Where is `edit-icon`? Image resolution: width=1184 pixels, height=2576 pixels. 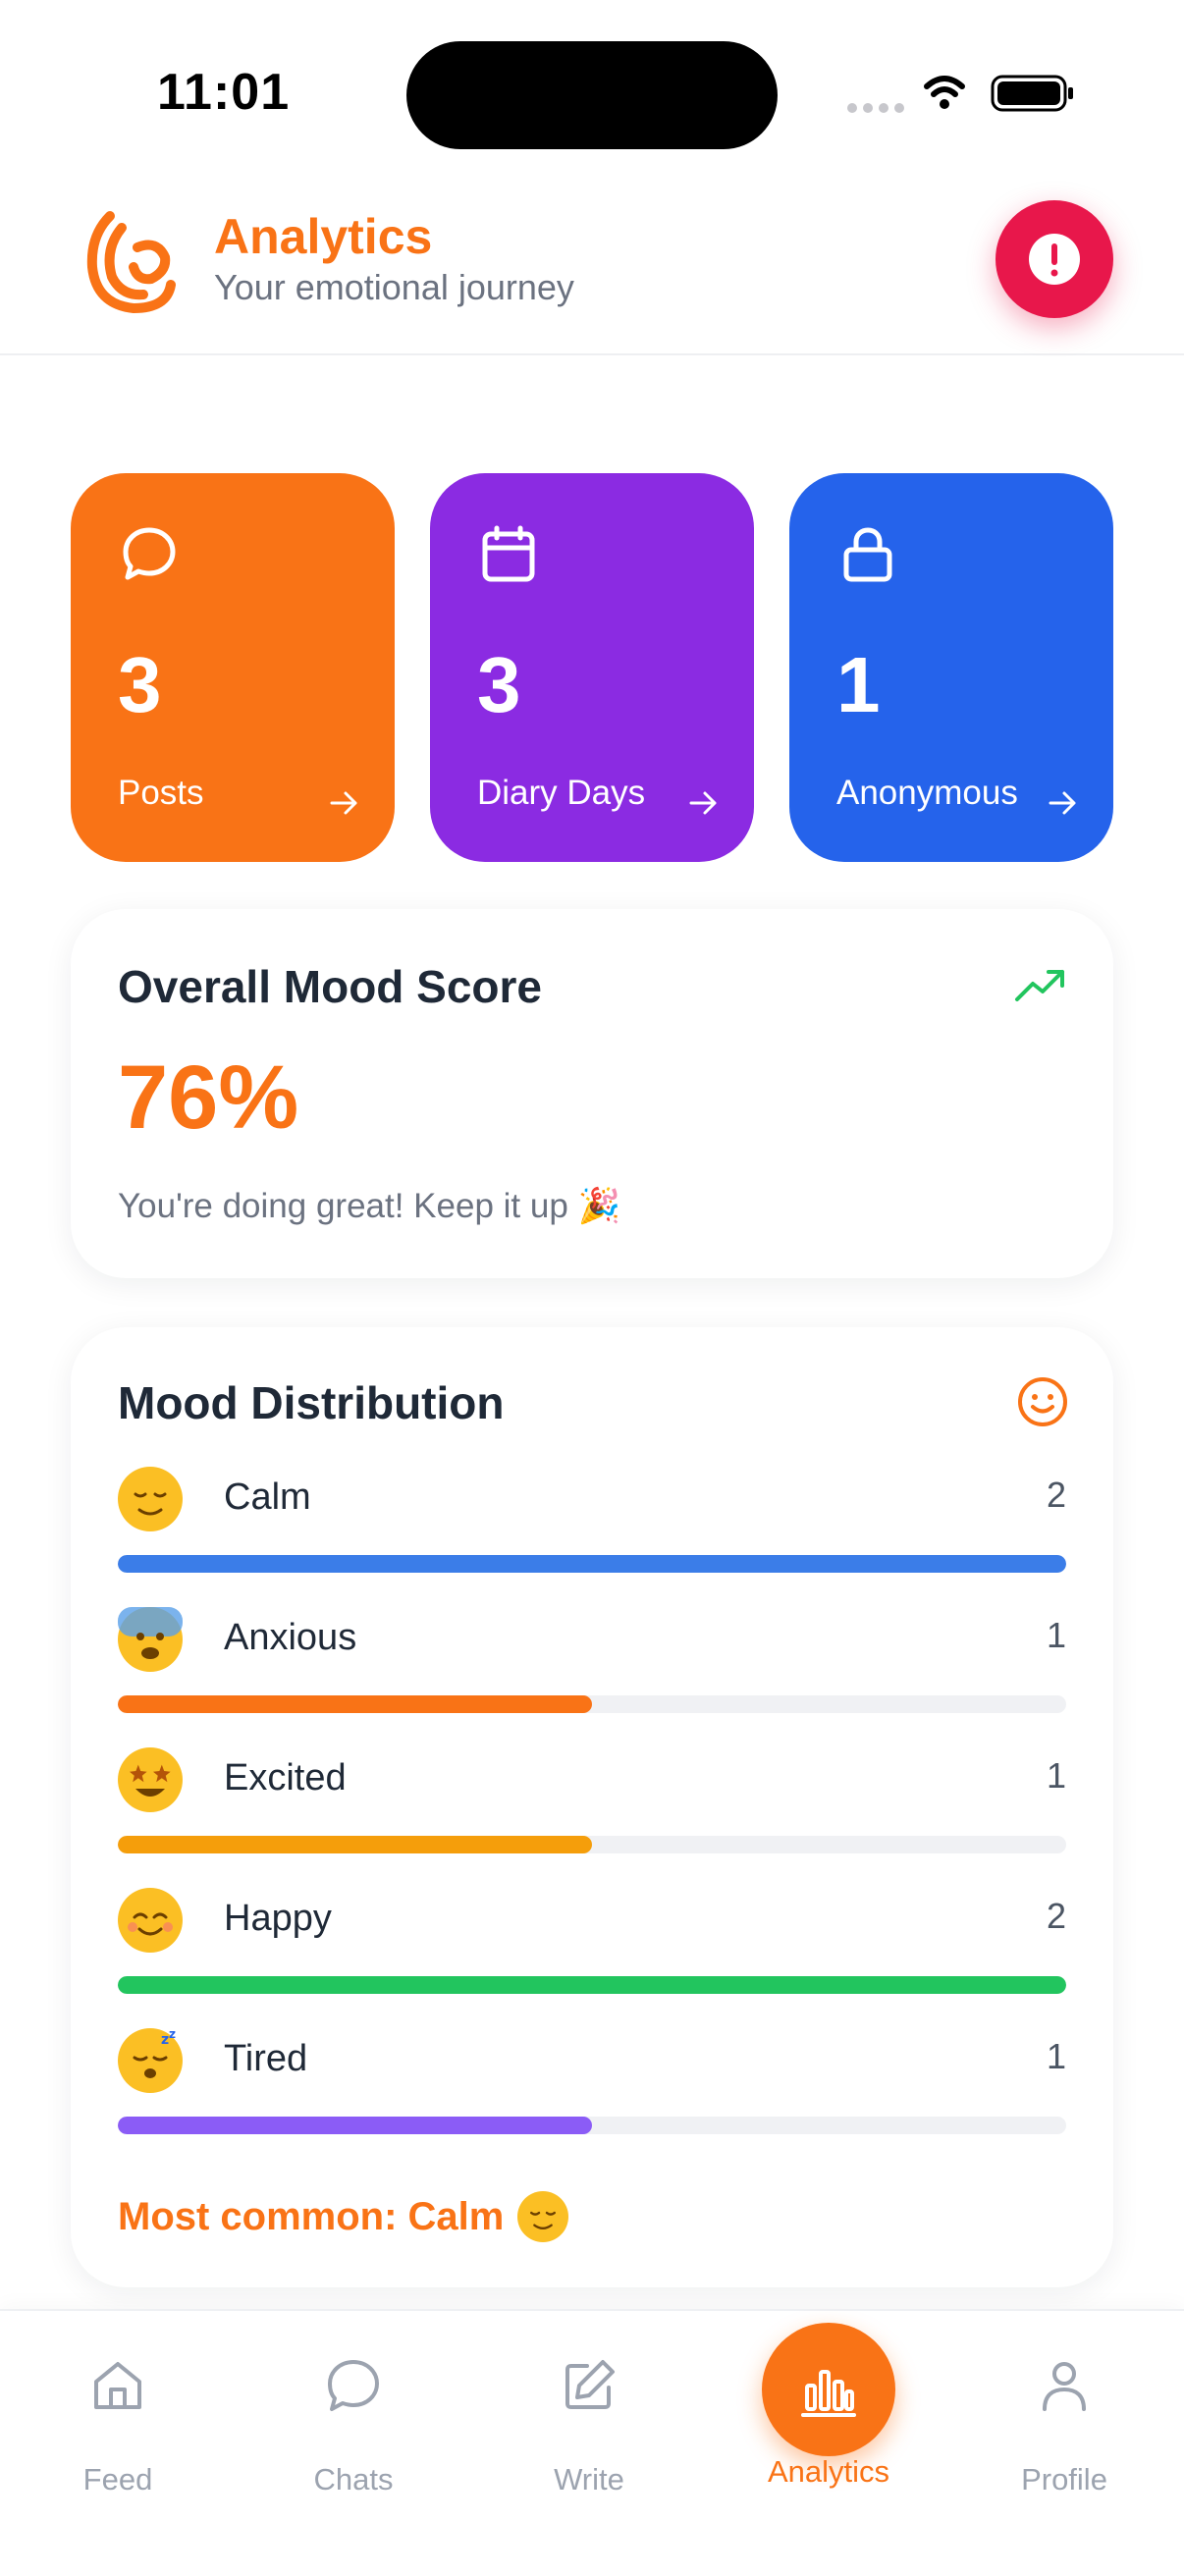
edit-icon is located at coordinates (590, 2384).